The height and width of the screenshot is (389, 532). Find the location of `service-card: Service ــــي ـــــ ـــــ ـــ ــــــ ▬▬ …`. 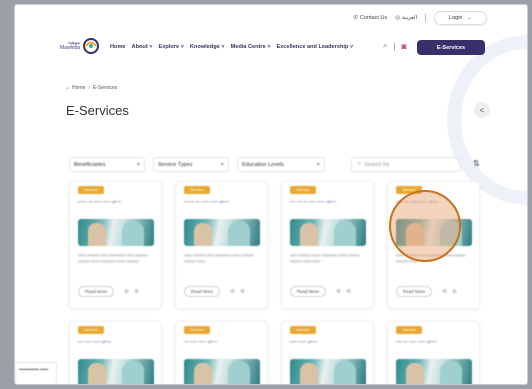

service-card: Service ــــي ـــــ ـــــ ـــ ــــــ ▬▬ … is located at coordinates (115, 245).